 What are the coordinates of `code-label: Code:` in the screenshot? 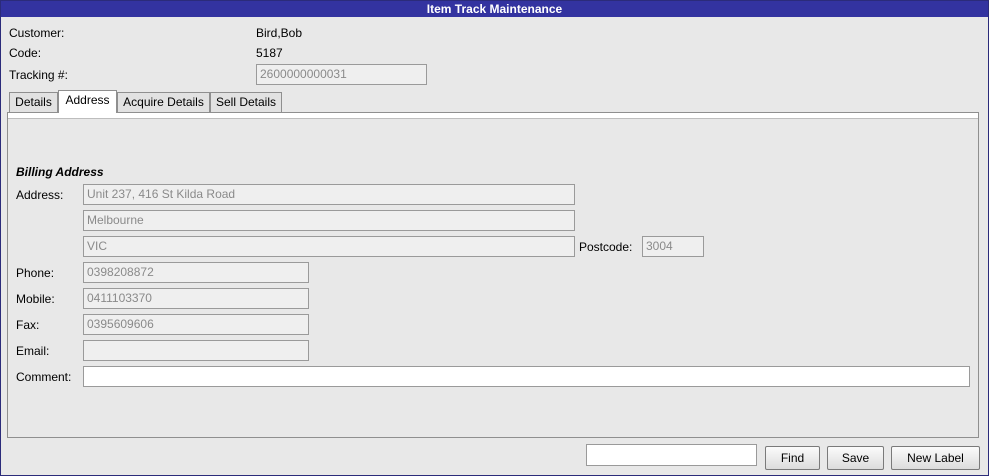 It's located at (25, 53).